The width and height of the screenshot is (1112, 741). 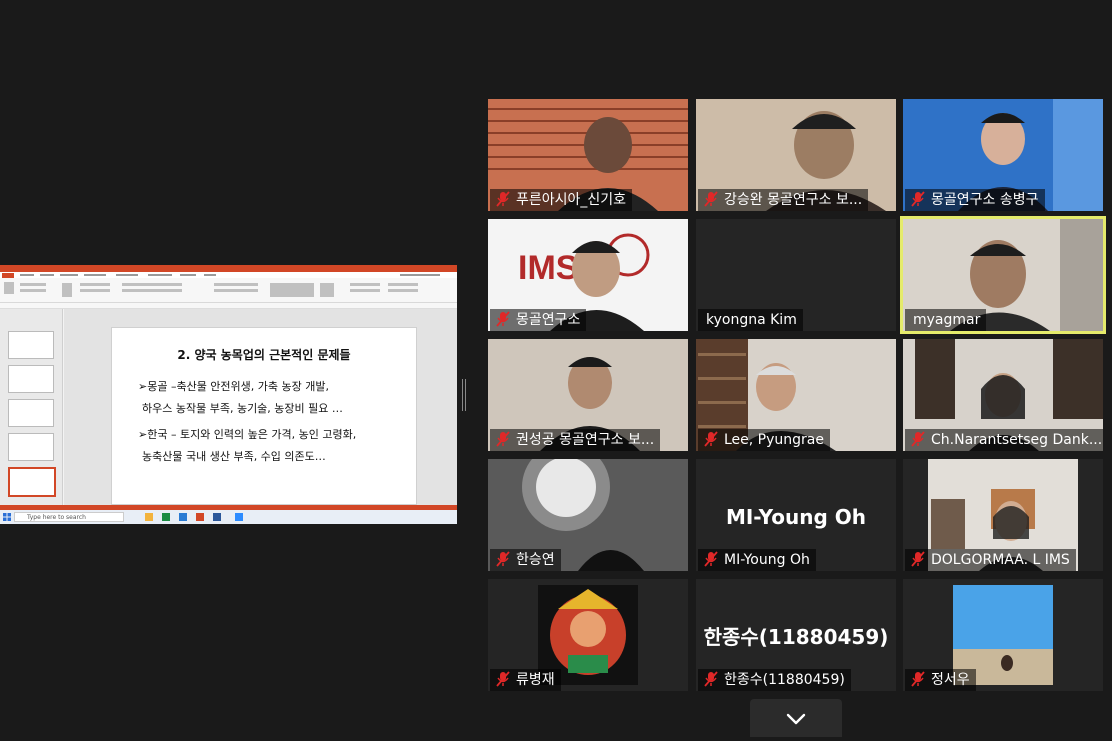 What do you see at coordinates (200, 517) in the screenshot?
I see `powerpoint-icon` at bounding box center [200, 517].